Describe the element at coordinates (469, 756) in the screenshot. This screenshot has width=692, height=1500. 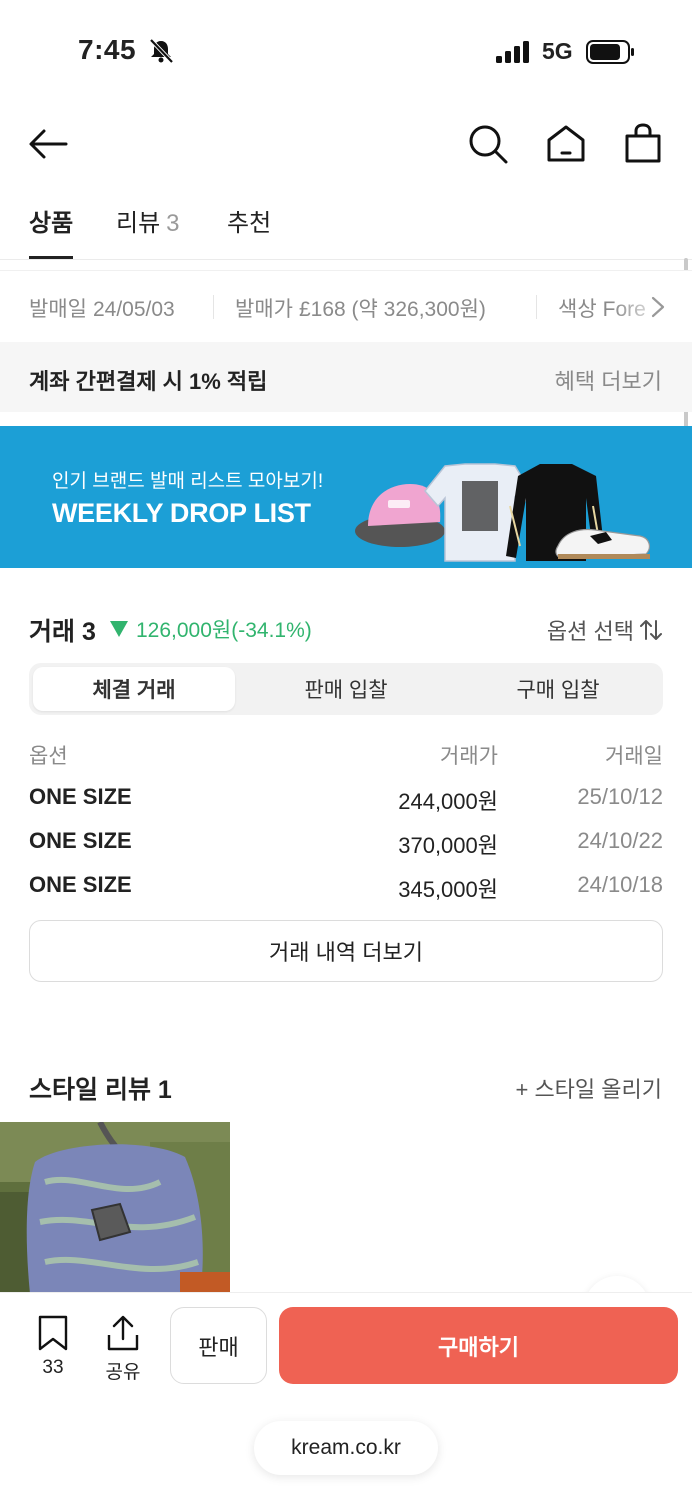
I see `column-price: 거래가` at that location.